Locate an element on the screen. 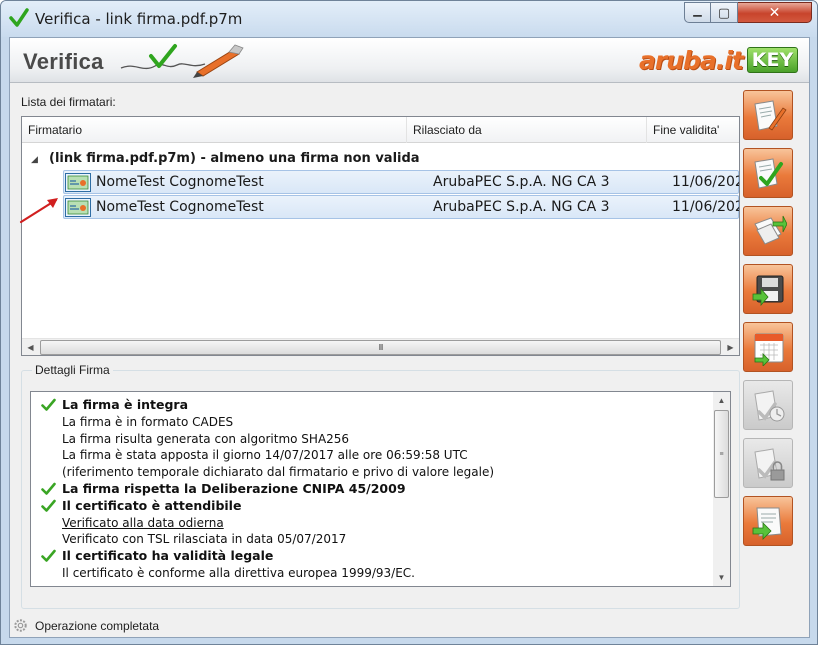  column-header-valid-until: Fine validita' is located at coordinates (693, 130).